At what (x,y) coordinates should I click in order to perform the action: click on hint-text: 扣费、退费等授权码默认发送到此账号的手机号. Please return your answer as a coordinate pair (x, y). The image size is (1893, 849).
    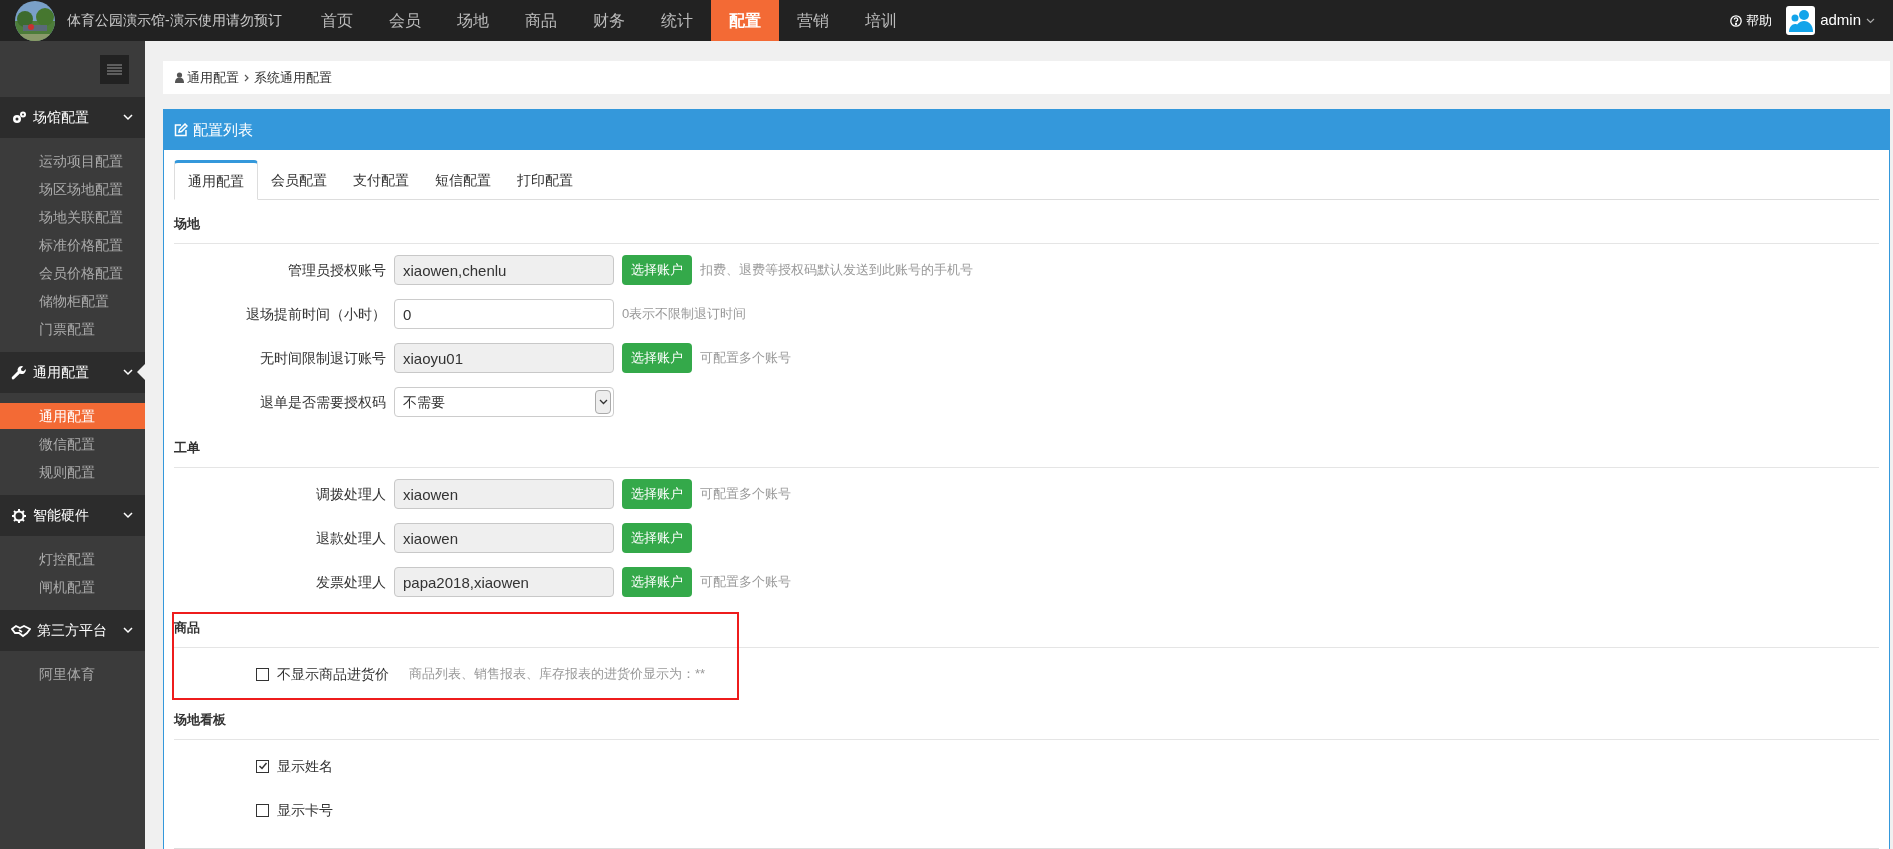
    Looking at the image, I should click on (836, 270).